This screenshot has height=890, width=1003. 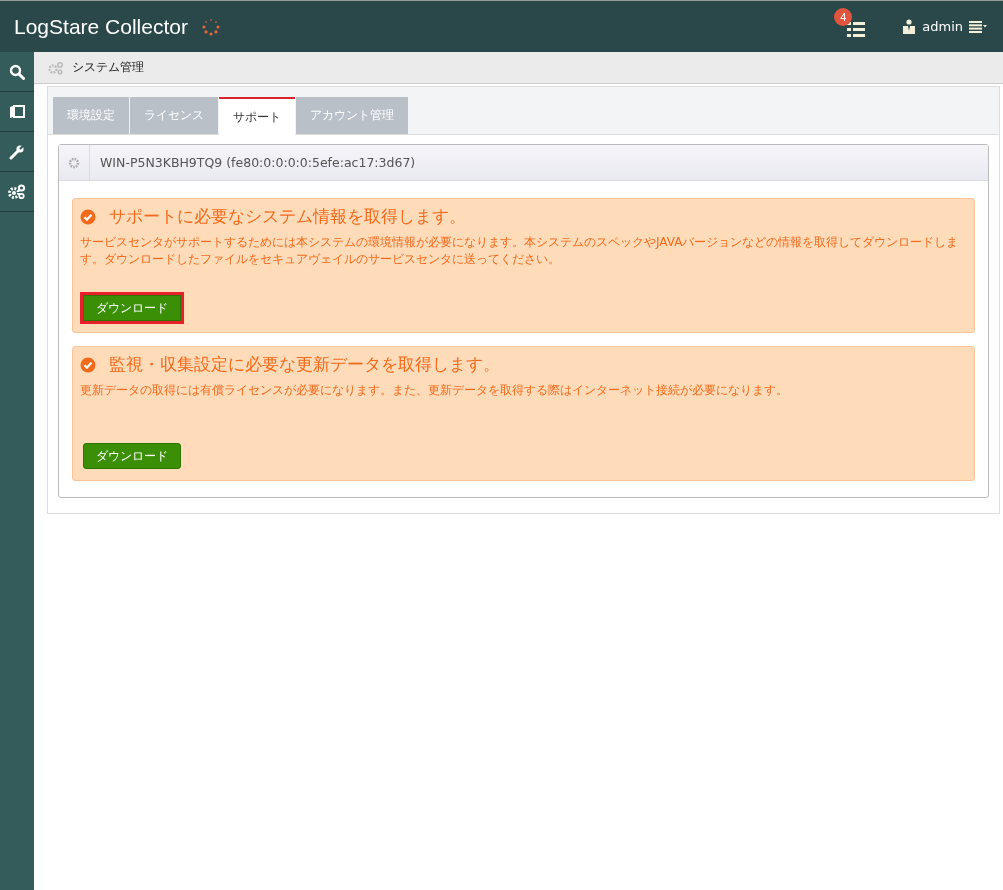 I want to click on task-list-button: 4, so click(x=852, y=26).